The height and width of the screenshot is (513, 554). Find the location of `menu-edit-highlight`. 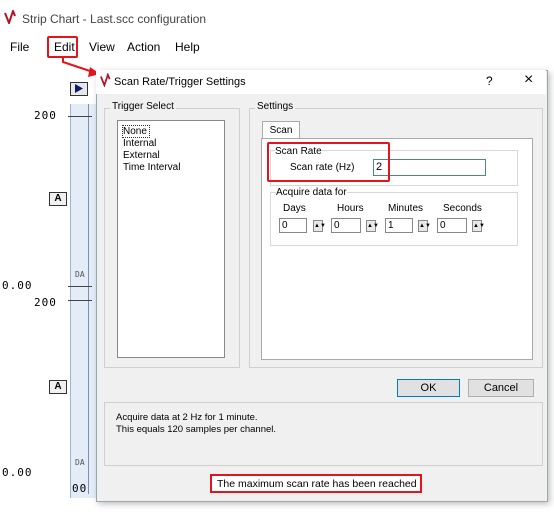

menu-edit-highlight is located at coordinates (62, 47).